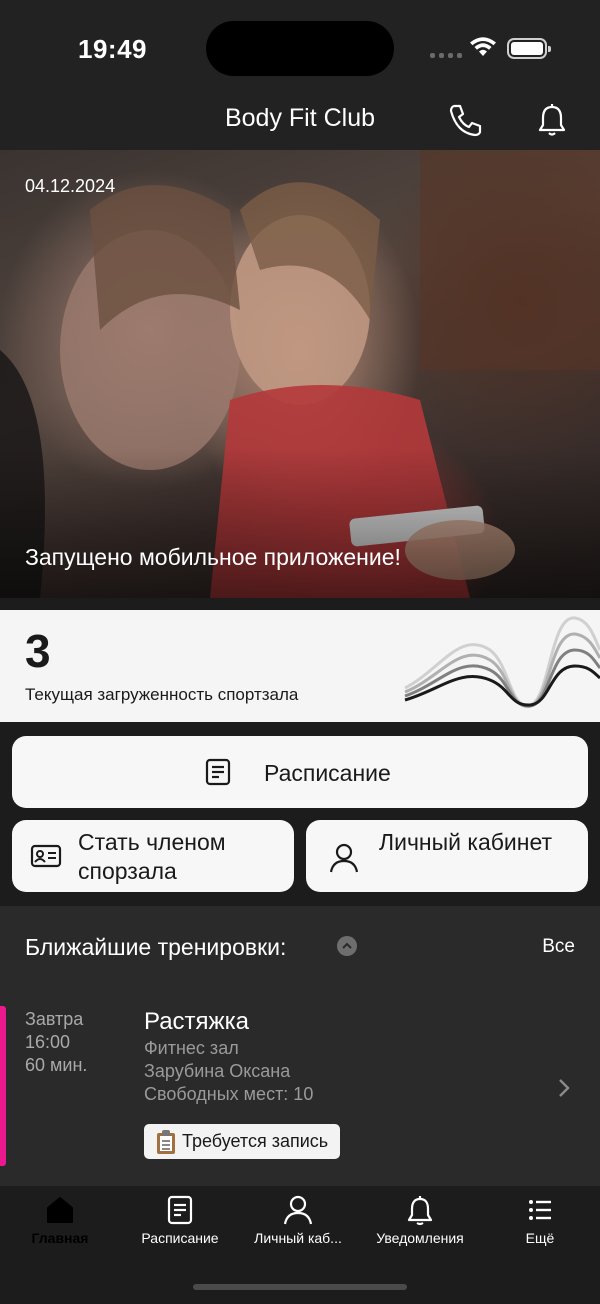 This screenshot has width=600, height=1304. Describe the element at coordinates (483, 46) in the screenshot. I see `wifi-icon` at that location.